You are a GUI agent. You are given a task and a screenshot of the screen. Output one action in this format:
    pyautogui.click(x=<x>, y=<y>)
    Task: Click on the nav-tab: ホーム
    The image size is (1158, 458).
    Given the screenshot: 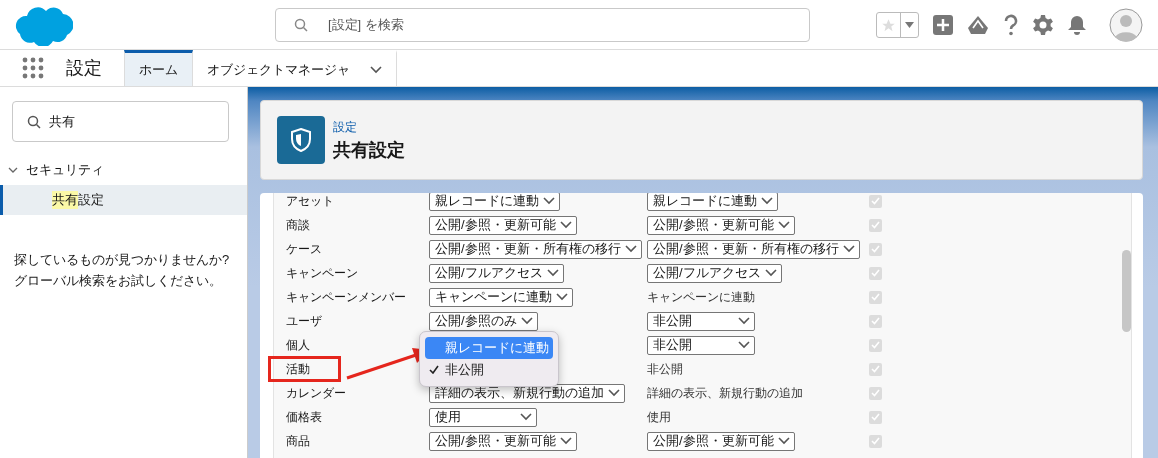 What is the action you would take?
    pyautogui.click(x=158, y=68)
    